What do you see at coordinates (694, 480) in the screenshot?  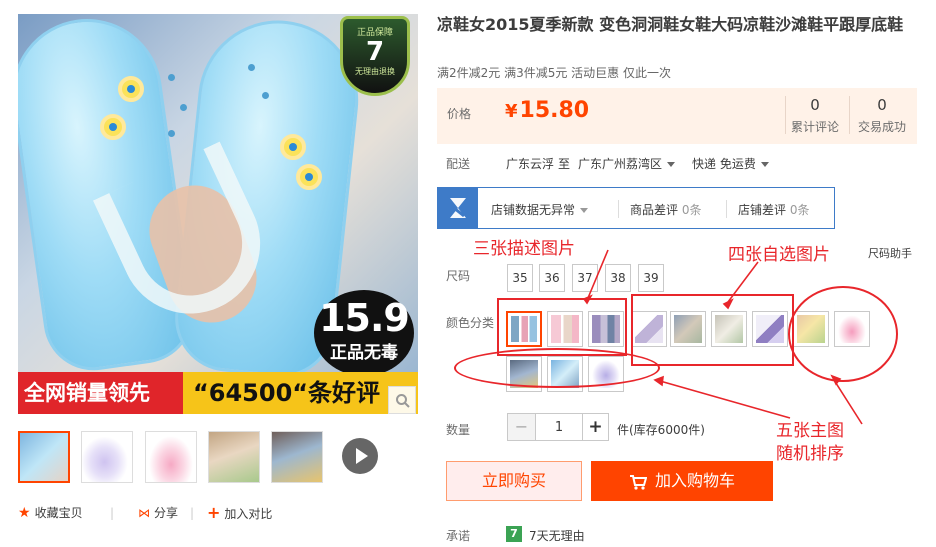 I see `add-cart-label: 加入购物车` at bounding box center [694, 480].